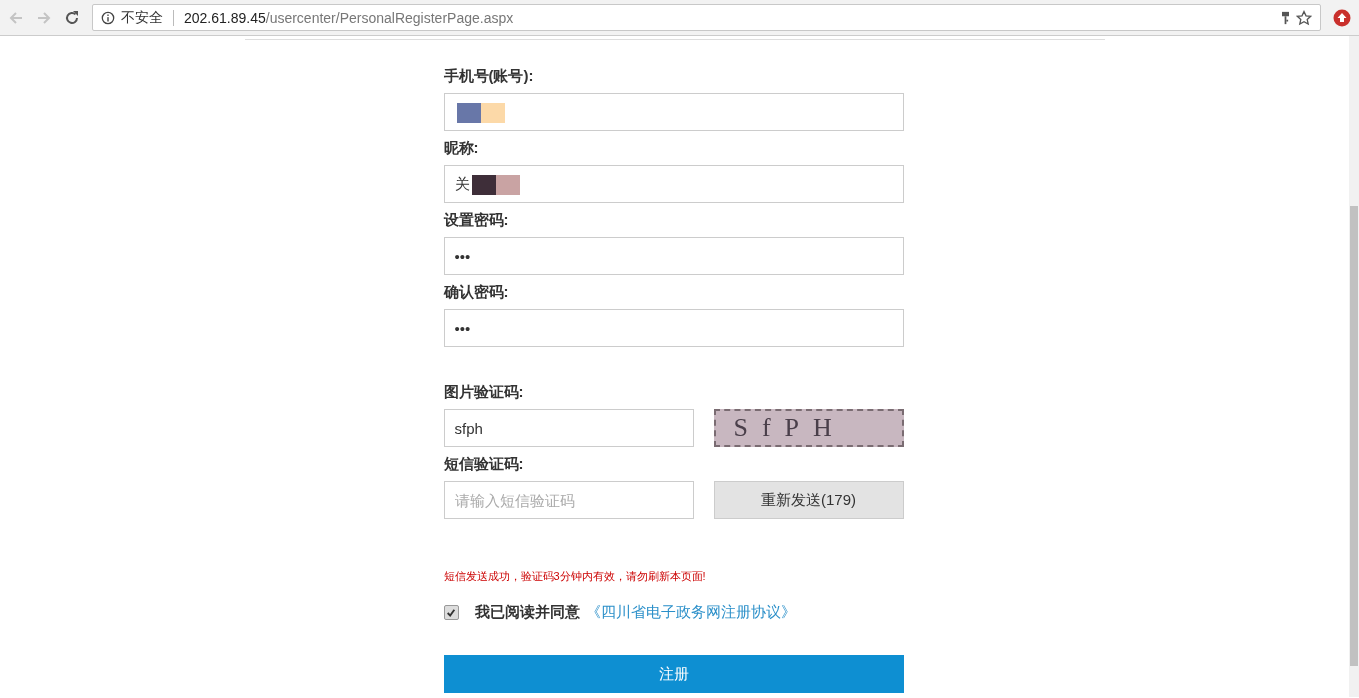  Describe the element at coordinates (349, 17) in the screenshot. I see `url-text: 202.61.89.45/usercenter/PersonalRegisterPage.aspx` at that location.